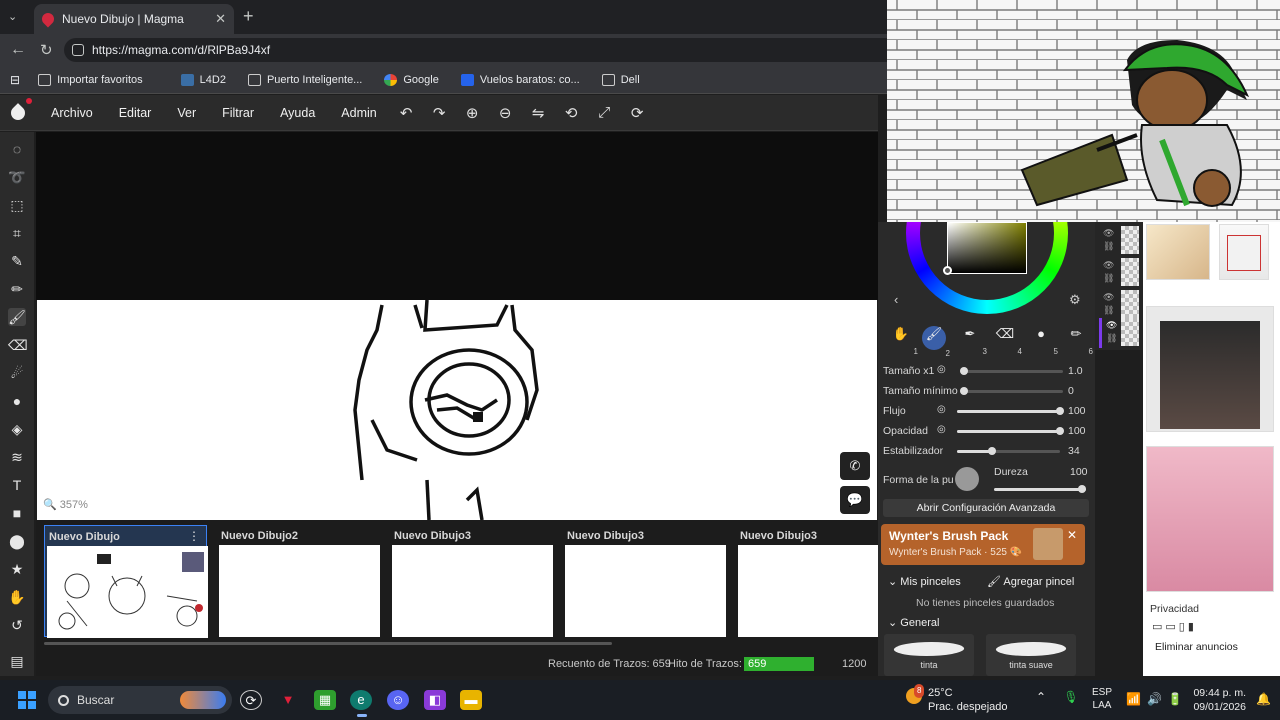 Image resolution: width=1280 pixels, height=720 pixels. Describe the element at coordinates (1070, 697) in the screenshot. I see `microphone-icon: 🎙` at that location.